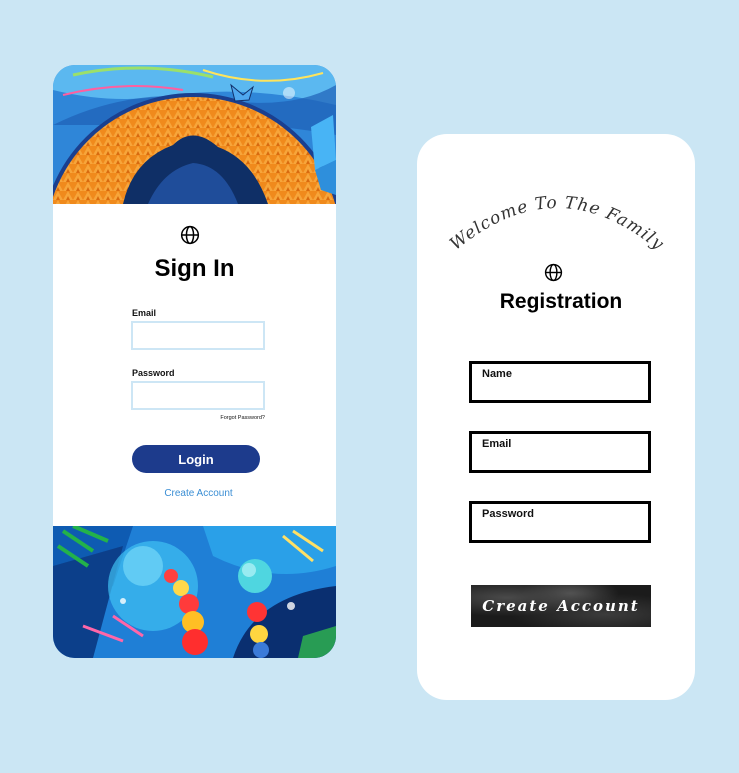 Image resolution: width=739 pixels, height=773 pixels. Describe the element at coordinates (561, 301) in the screenshot. I see `registration-title: Registration` at that location.